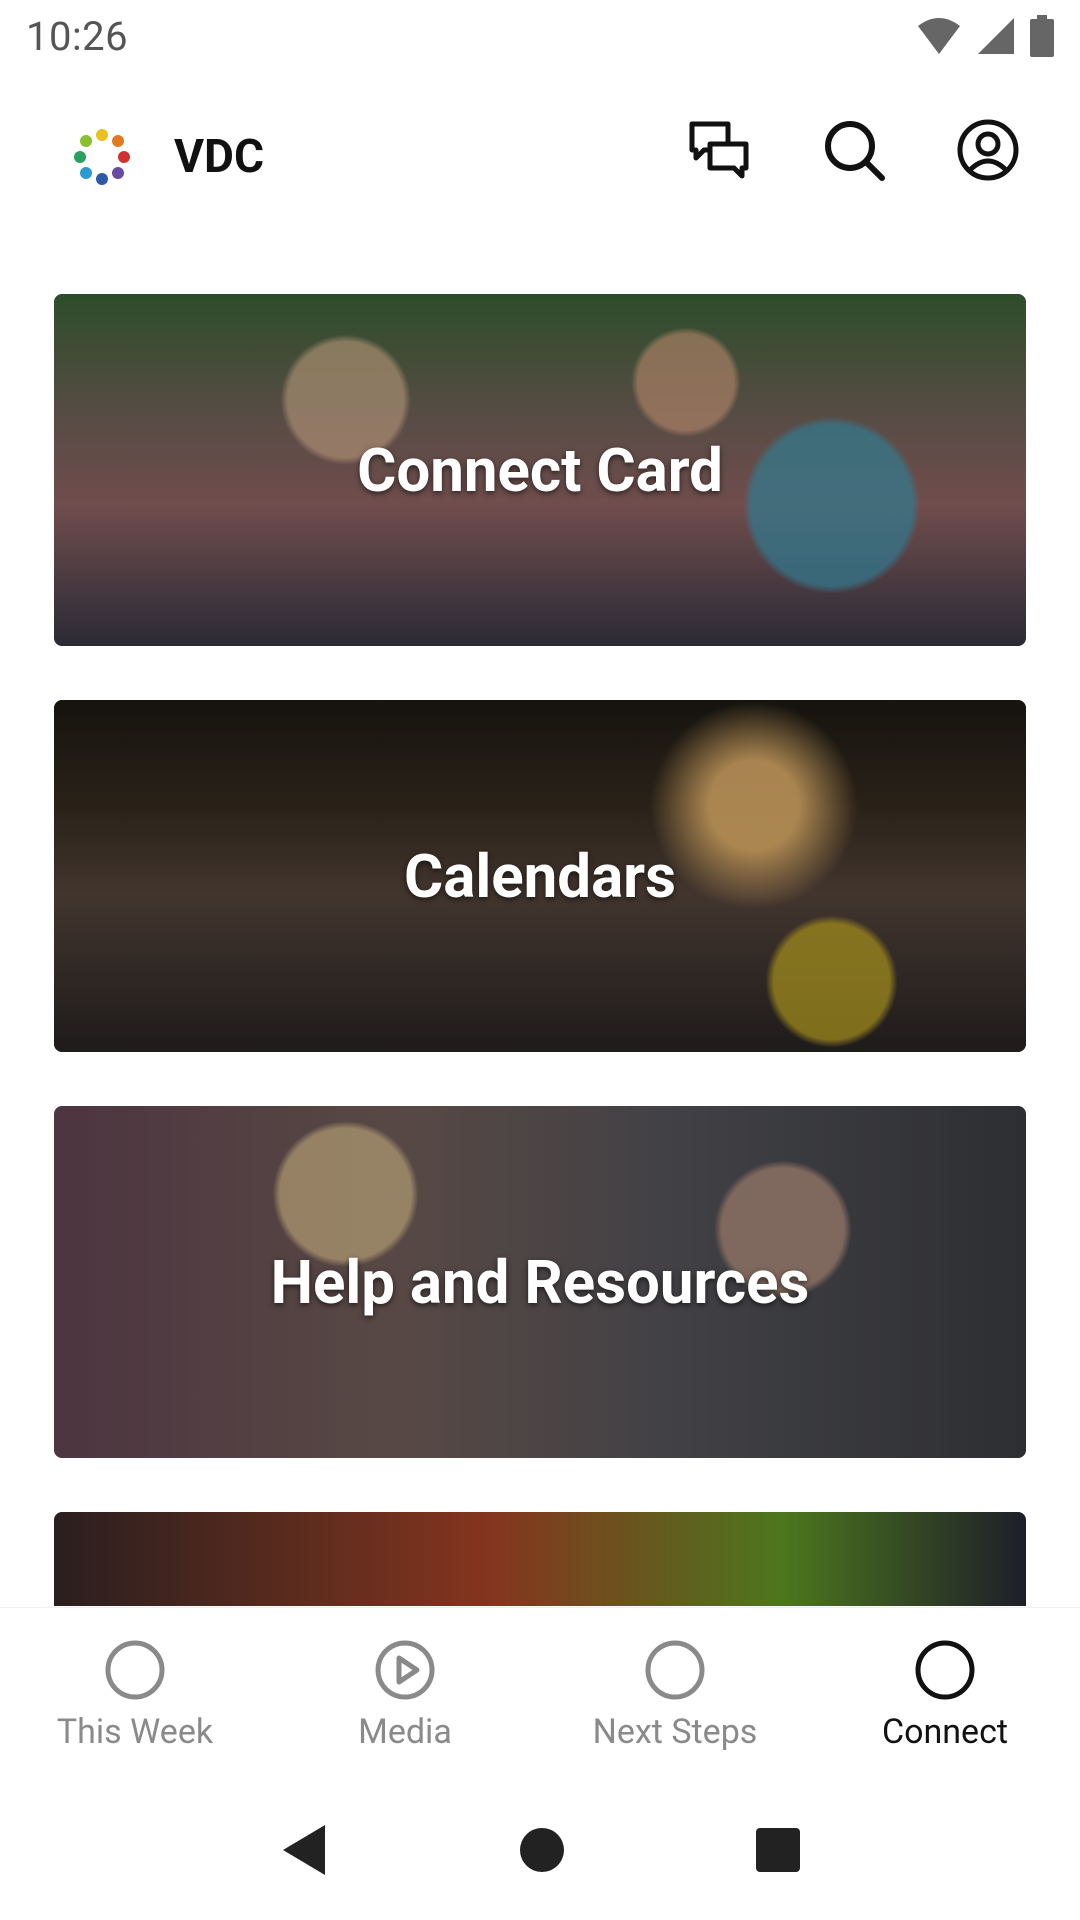 Image resolution: width=1080 pixels, height=1920 pixels. What do you see at coordinates (996, 36) in the screenshot?
I see `cellular-signal-icon` at bounding box center [996, 36].